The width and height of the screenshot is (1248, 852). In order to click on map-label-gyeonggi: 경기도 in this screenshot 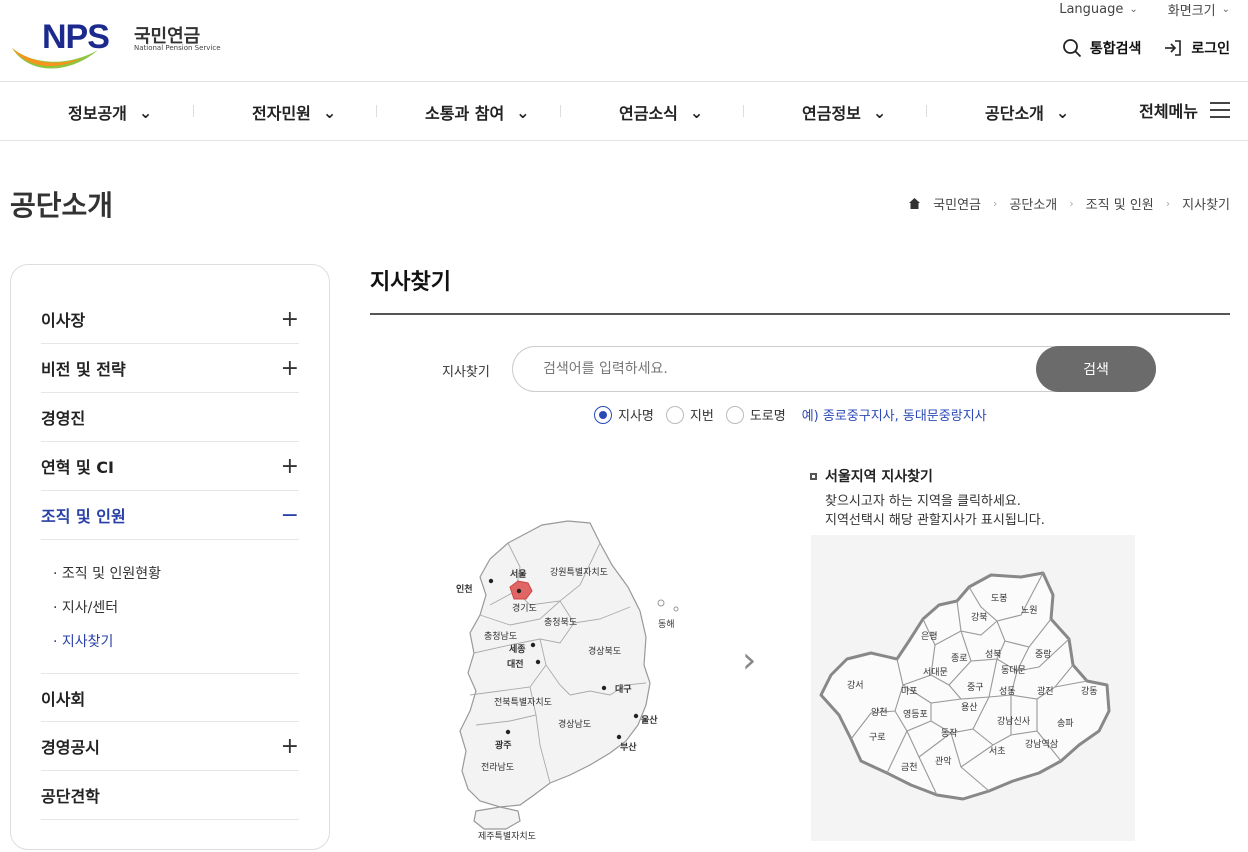, I will do `click(524, 608)`.